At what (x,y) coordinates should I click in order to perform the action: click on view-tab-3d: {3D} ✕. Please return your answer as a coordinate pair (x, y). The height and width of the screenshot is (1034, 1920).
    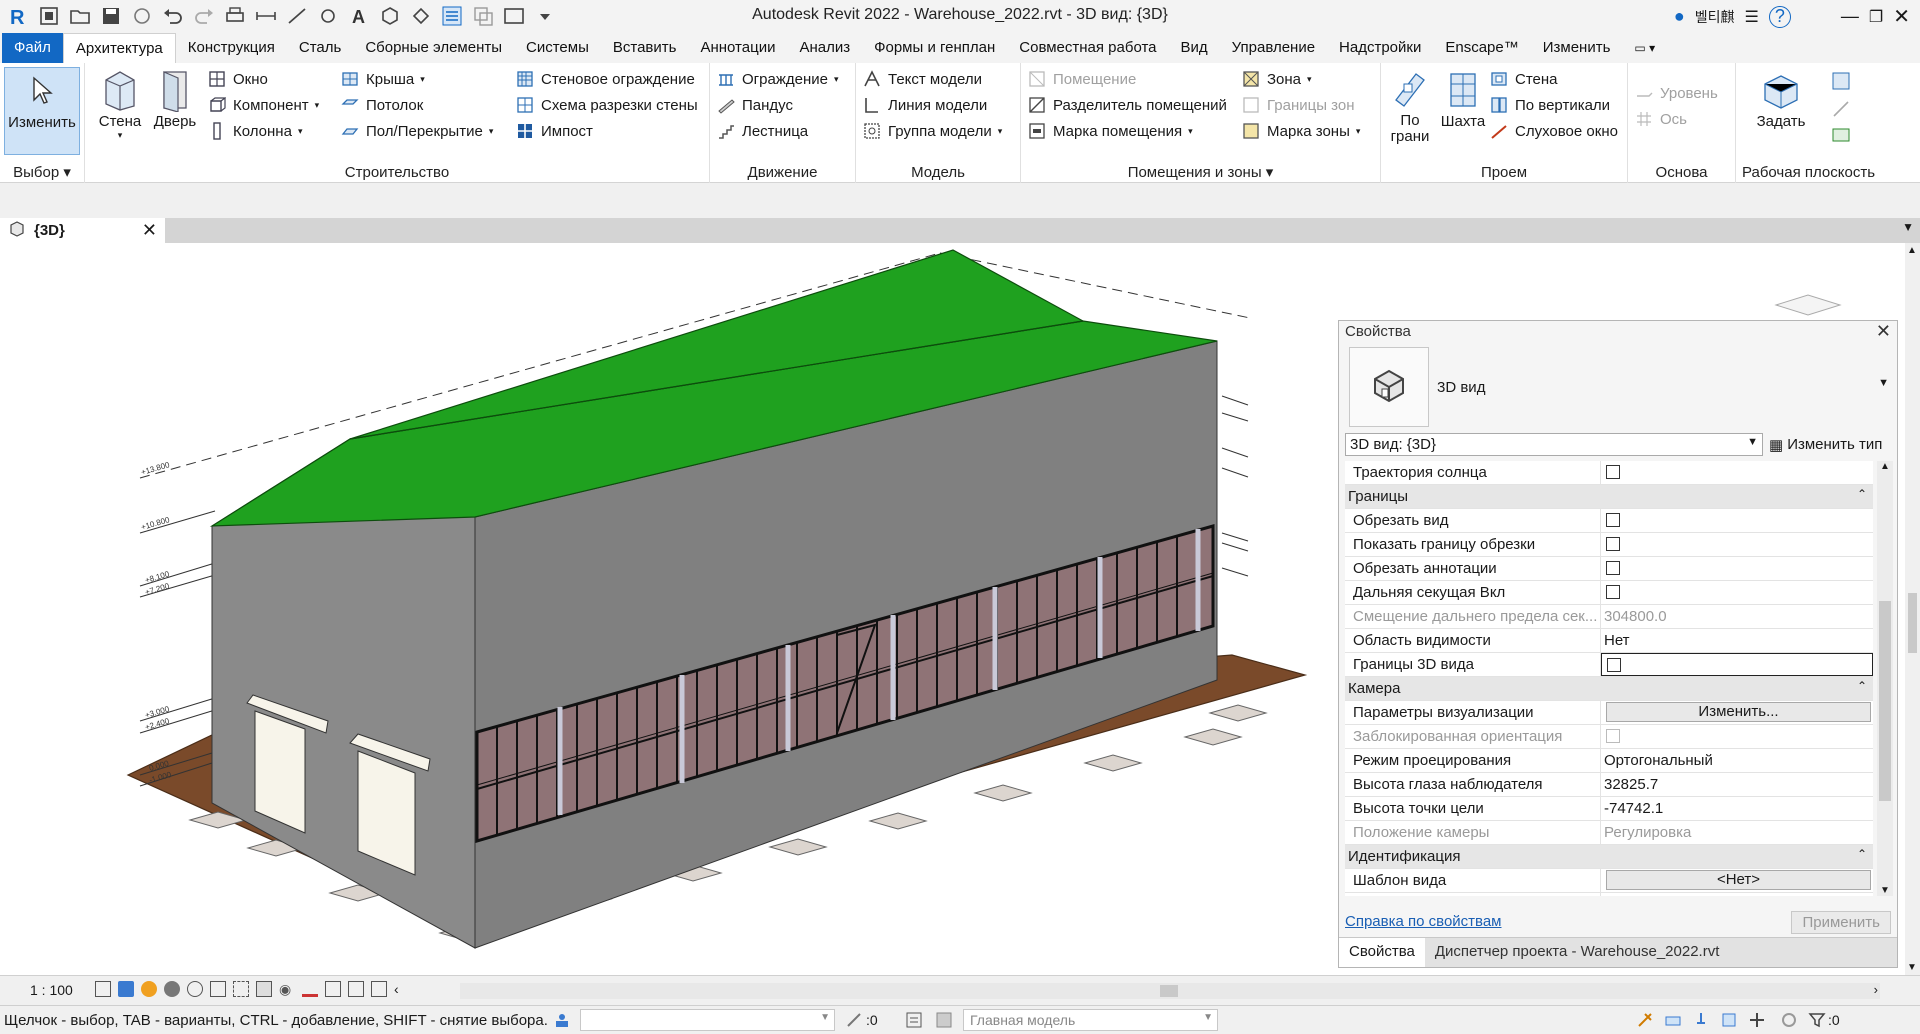
    Looking at the image, I should click on (82, 230).